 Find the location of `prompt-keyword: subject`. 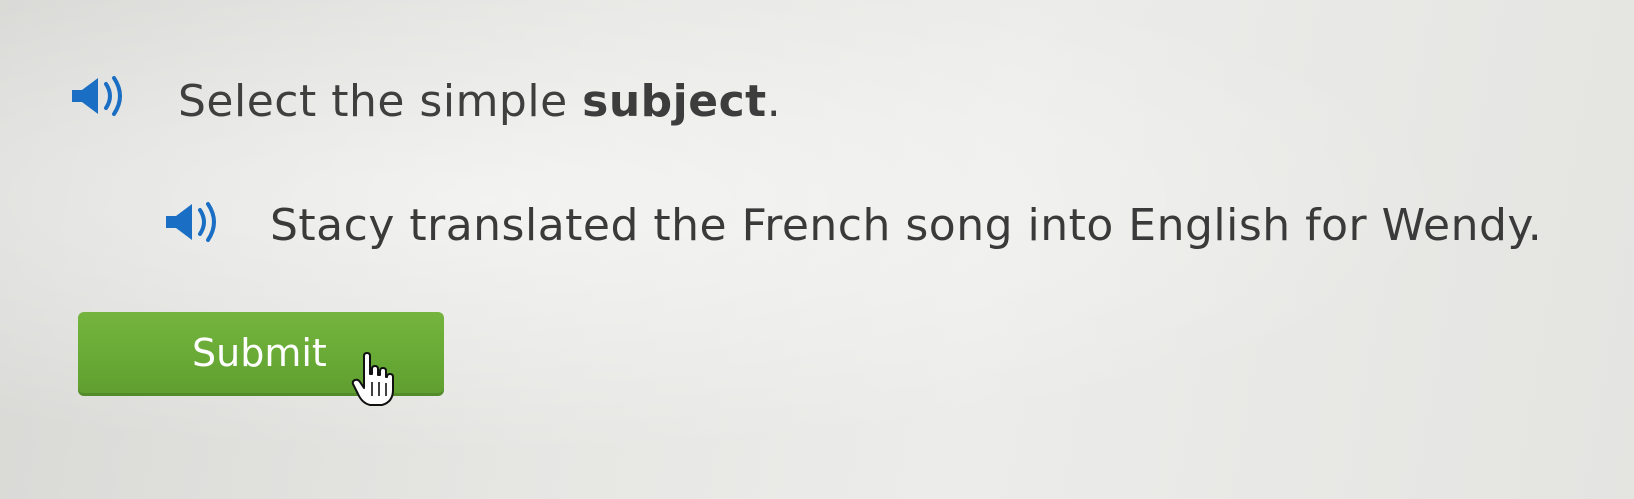

prompt-keyword: subject is located at coordinates (674, 101).